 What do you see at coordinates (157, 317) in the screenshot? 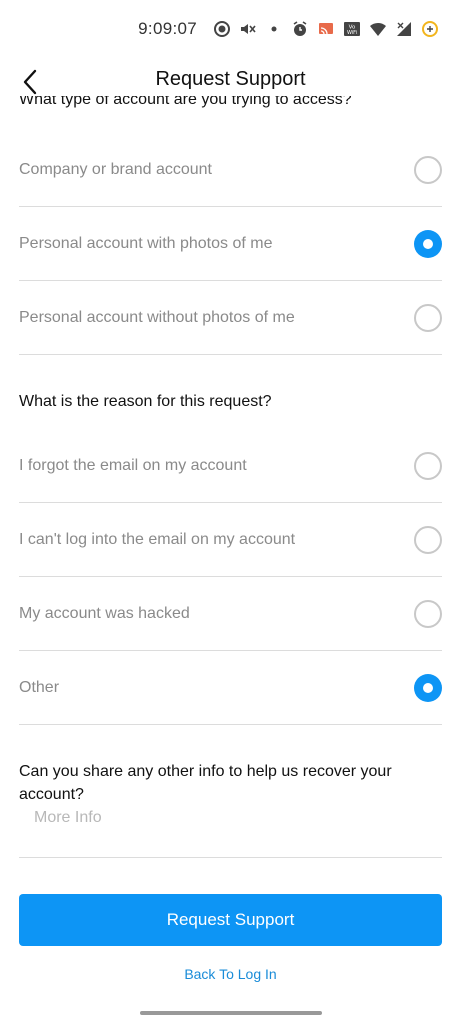
I see `option-label: Personal account without photos of me` at bounding box center [157, 317].